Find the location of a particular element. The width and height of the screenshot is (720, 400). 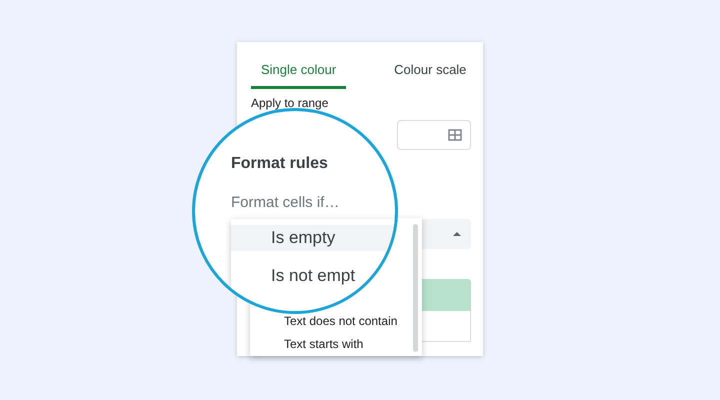

menu-item: Is empty is located at coordinates (313, 238).